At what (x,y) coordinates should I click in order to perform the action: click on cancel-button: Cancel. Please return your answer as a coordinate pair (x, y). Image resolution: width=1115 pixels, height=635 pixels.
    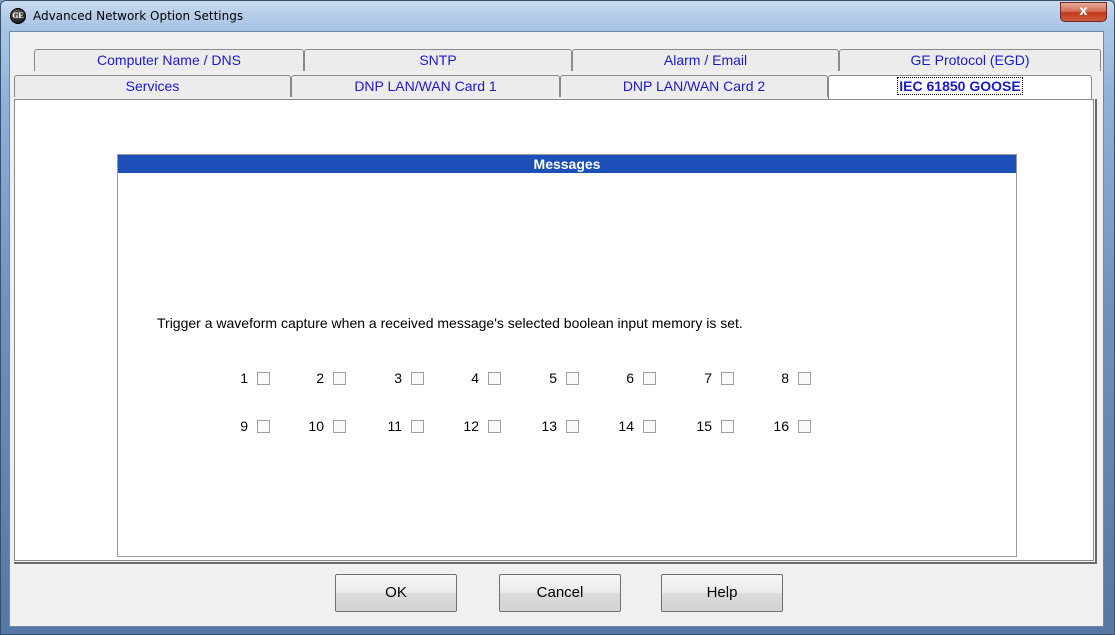
    Looking at the image, I should click on (560, 593).